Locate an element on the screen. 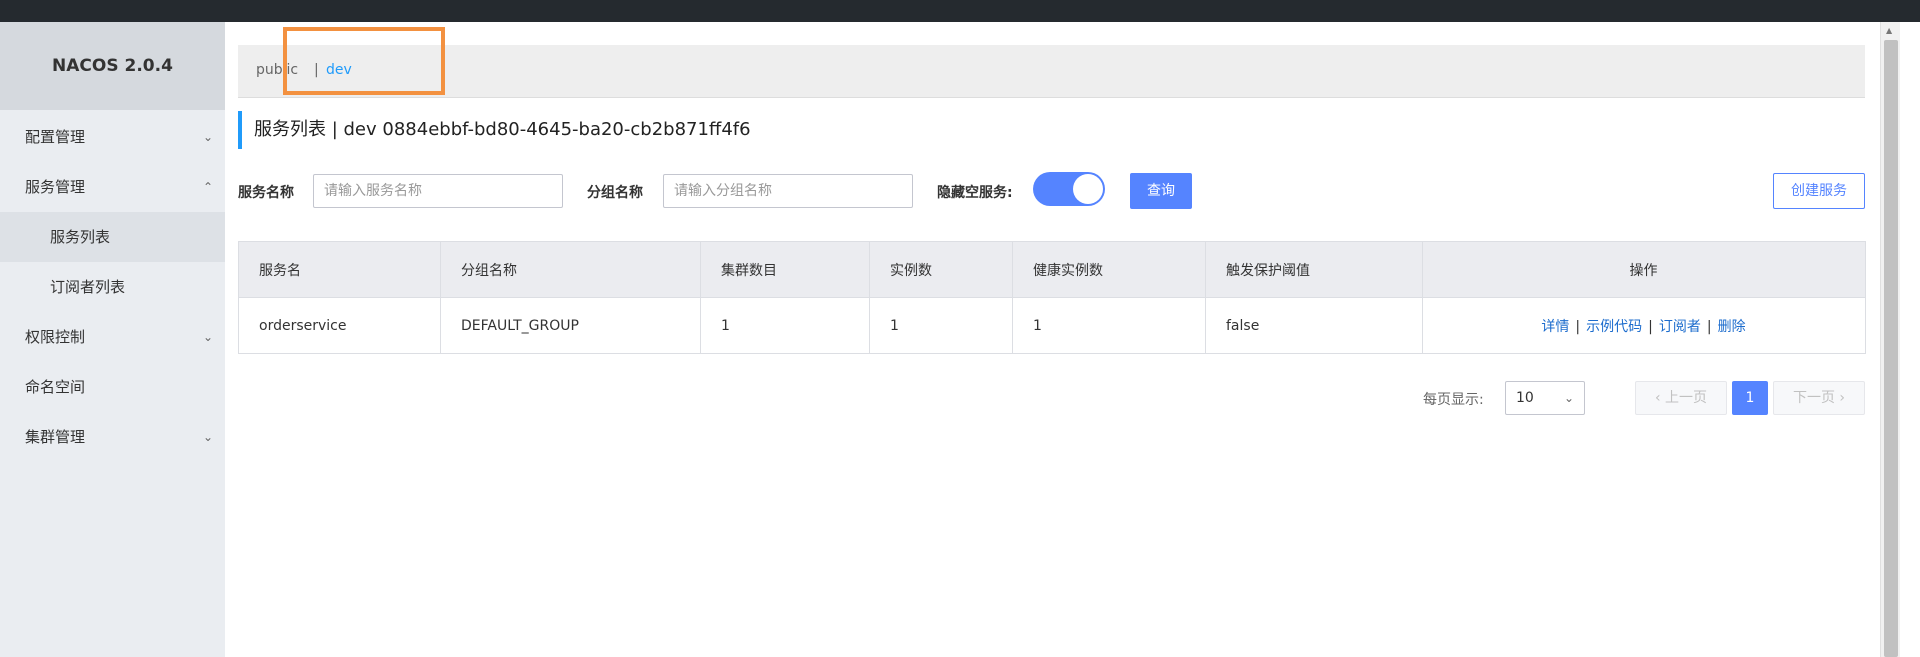  create-service-button: 创建服务 is located at coordinates (1819, 191).